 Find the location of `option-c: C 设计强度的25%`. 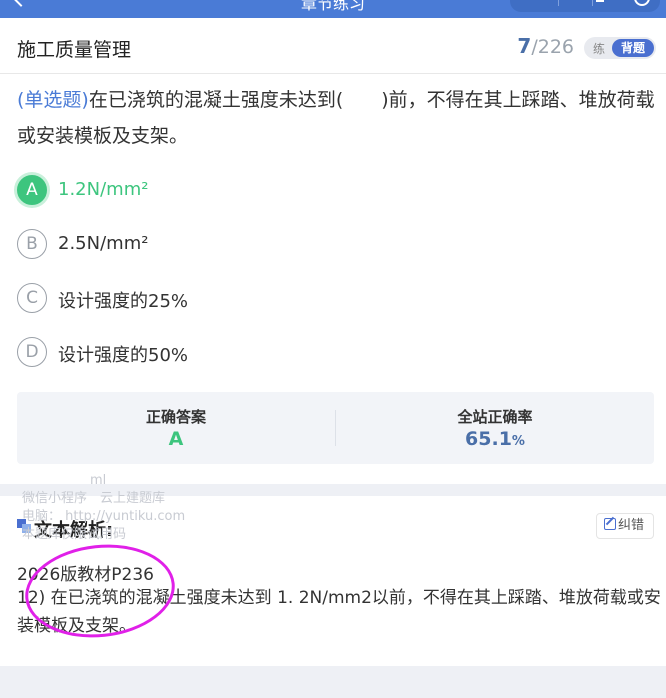

option-c: C 设计强度的25% is located at coordinates (317, 299).